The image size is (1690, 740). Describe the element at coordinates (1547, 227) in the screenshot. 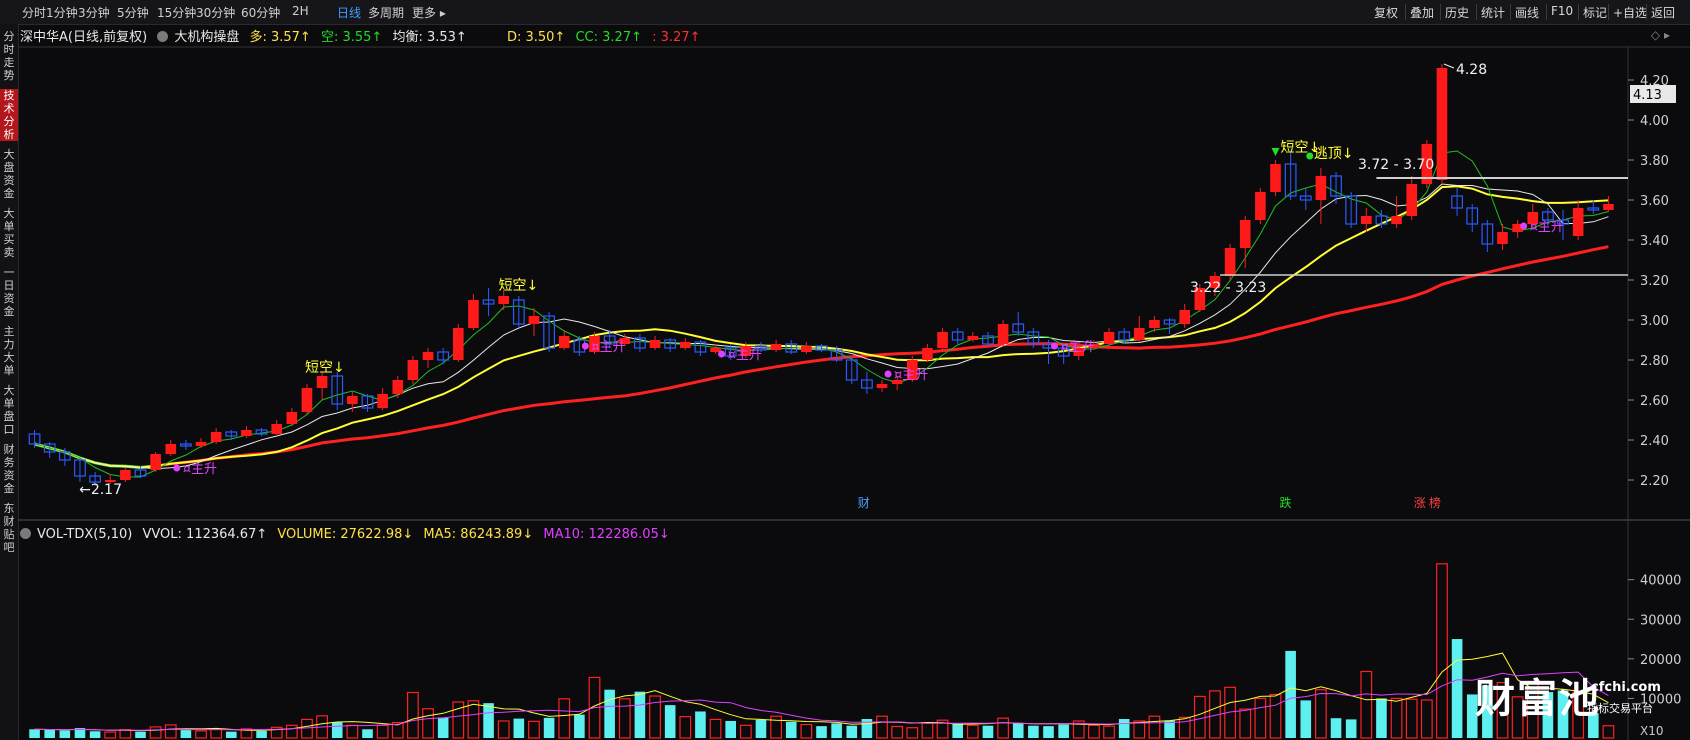

I see `rise-label-5: ¤主升` at that location.